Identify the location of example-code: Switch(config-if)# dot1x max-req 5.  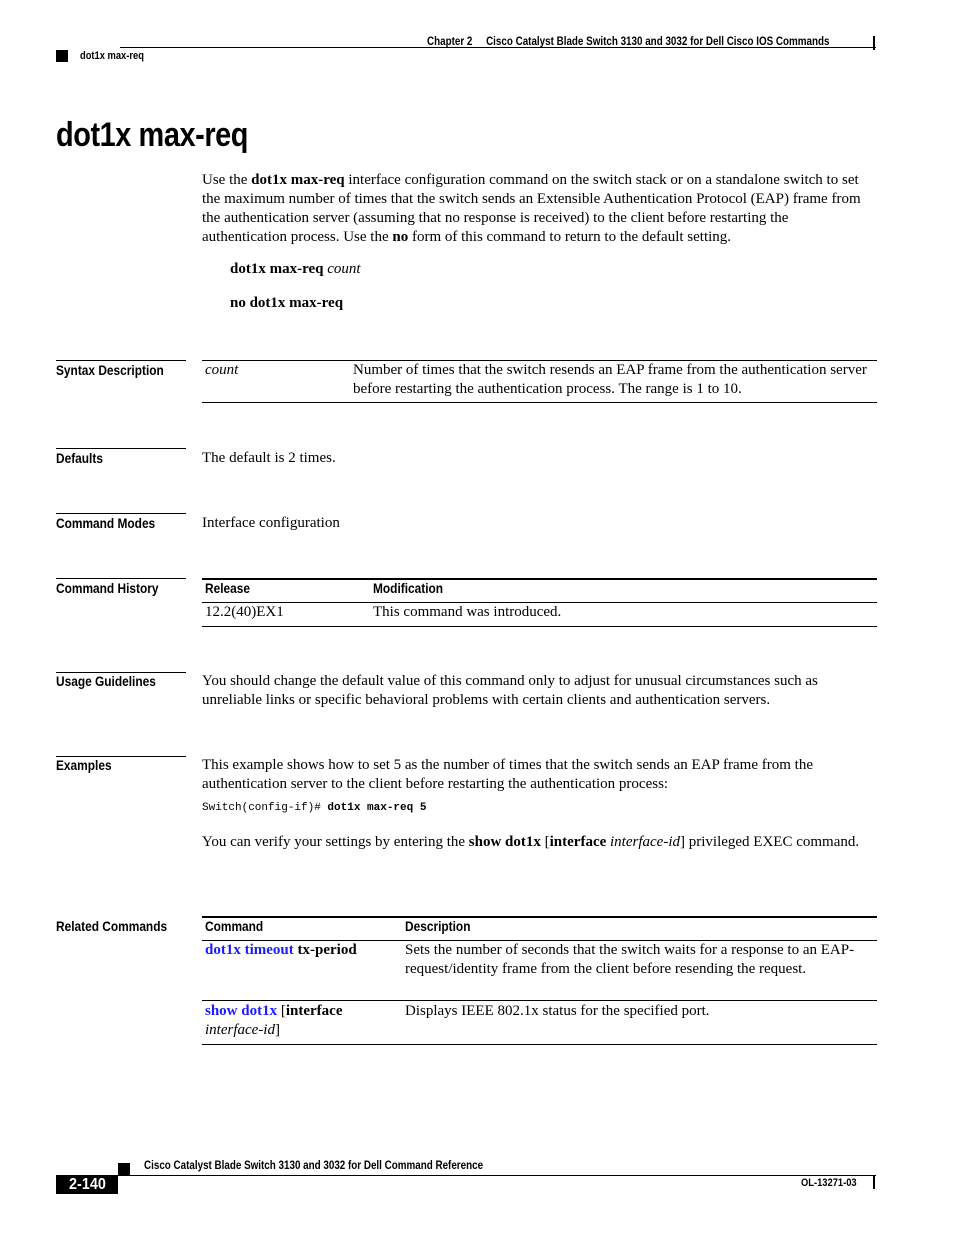
(314, 808).